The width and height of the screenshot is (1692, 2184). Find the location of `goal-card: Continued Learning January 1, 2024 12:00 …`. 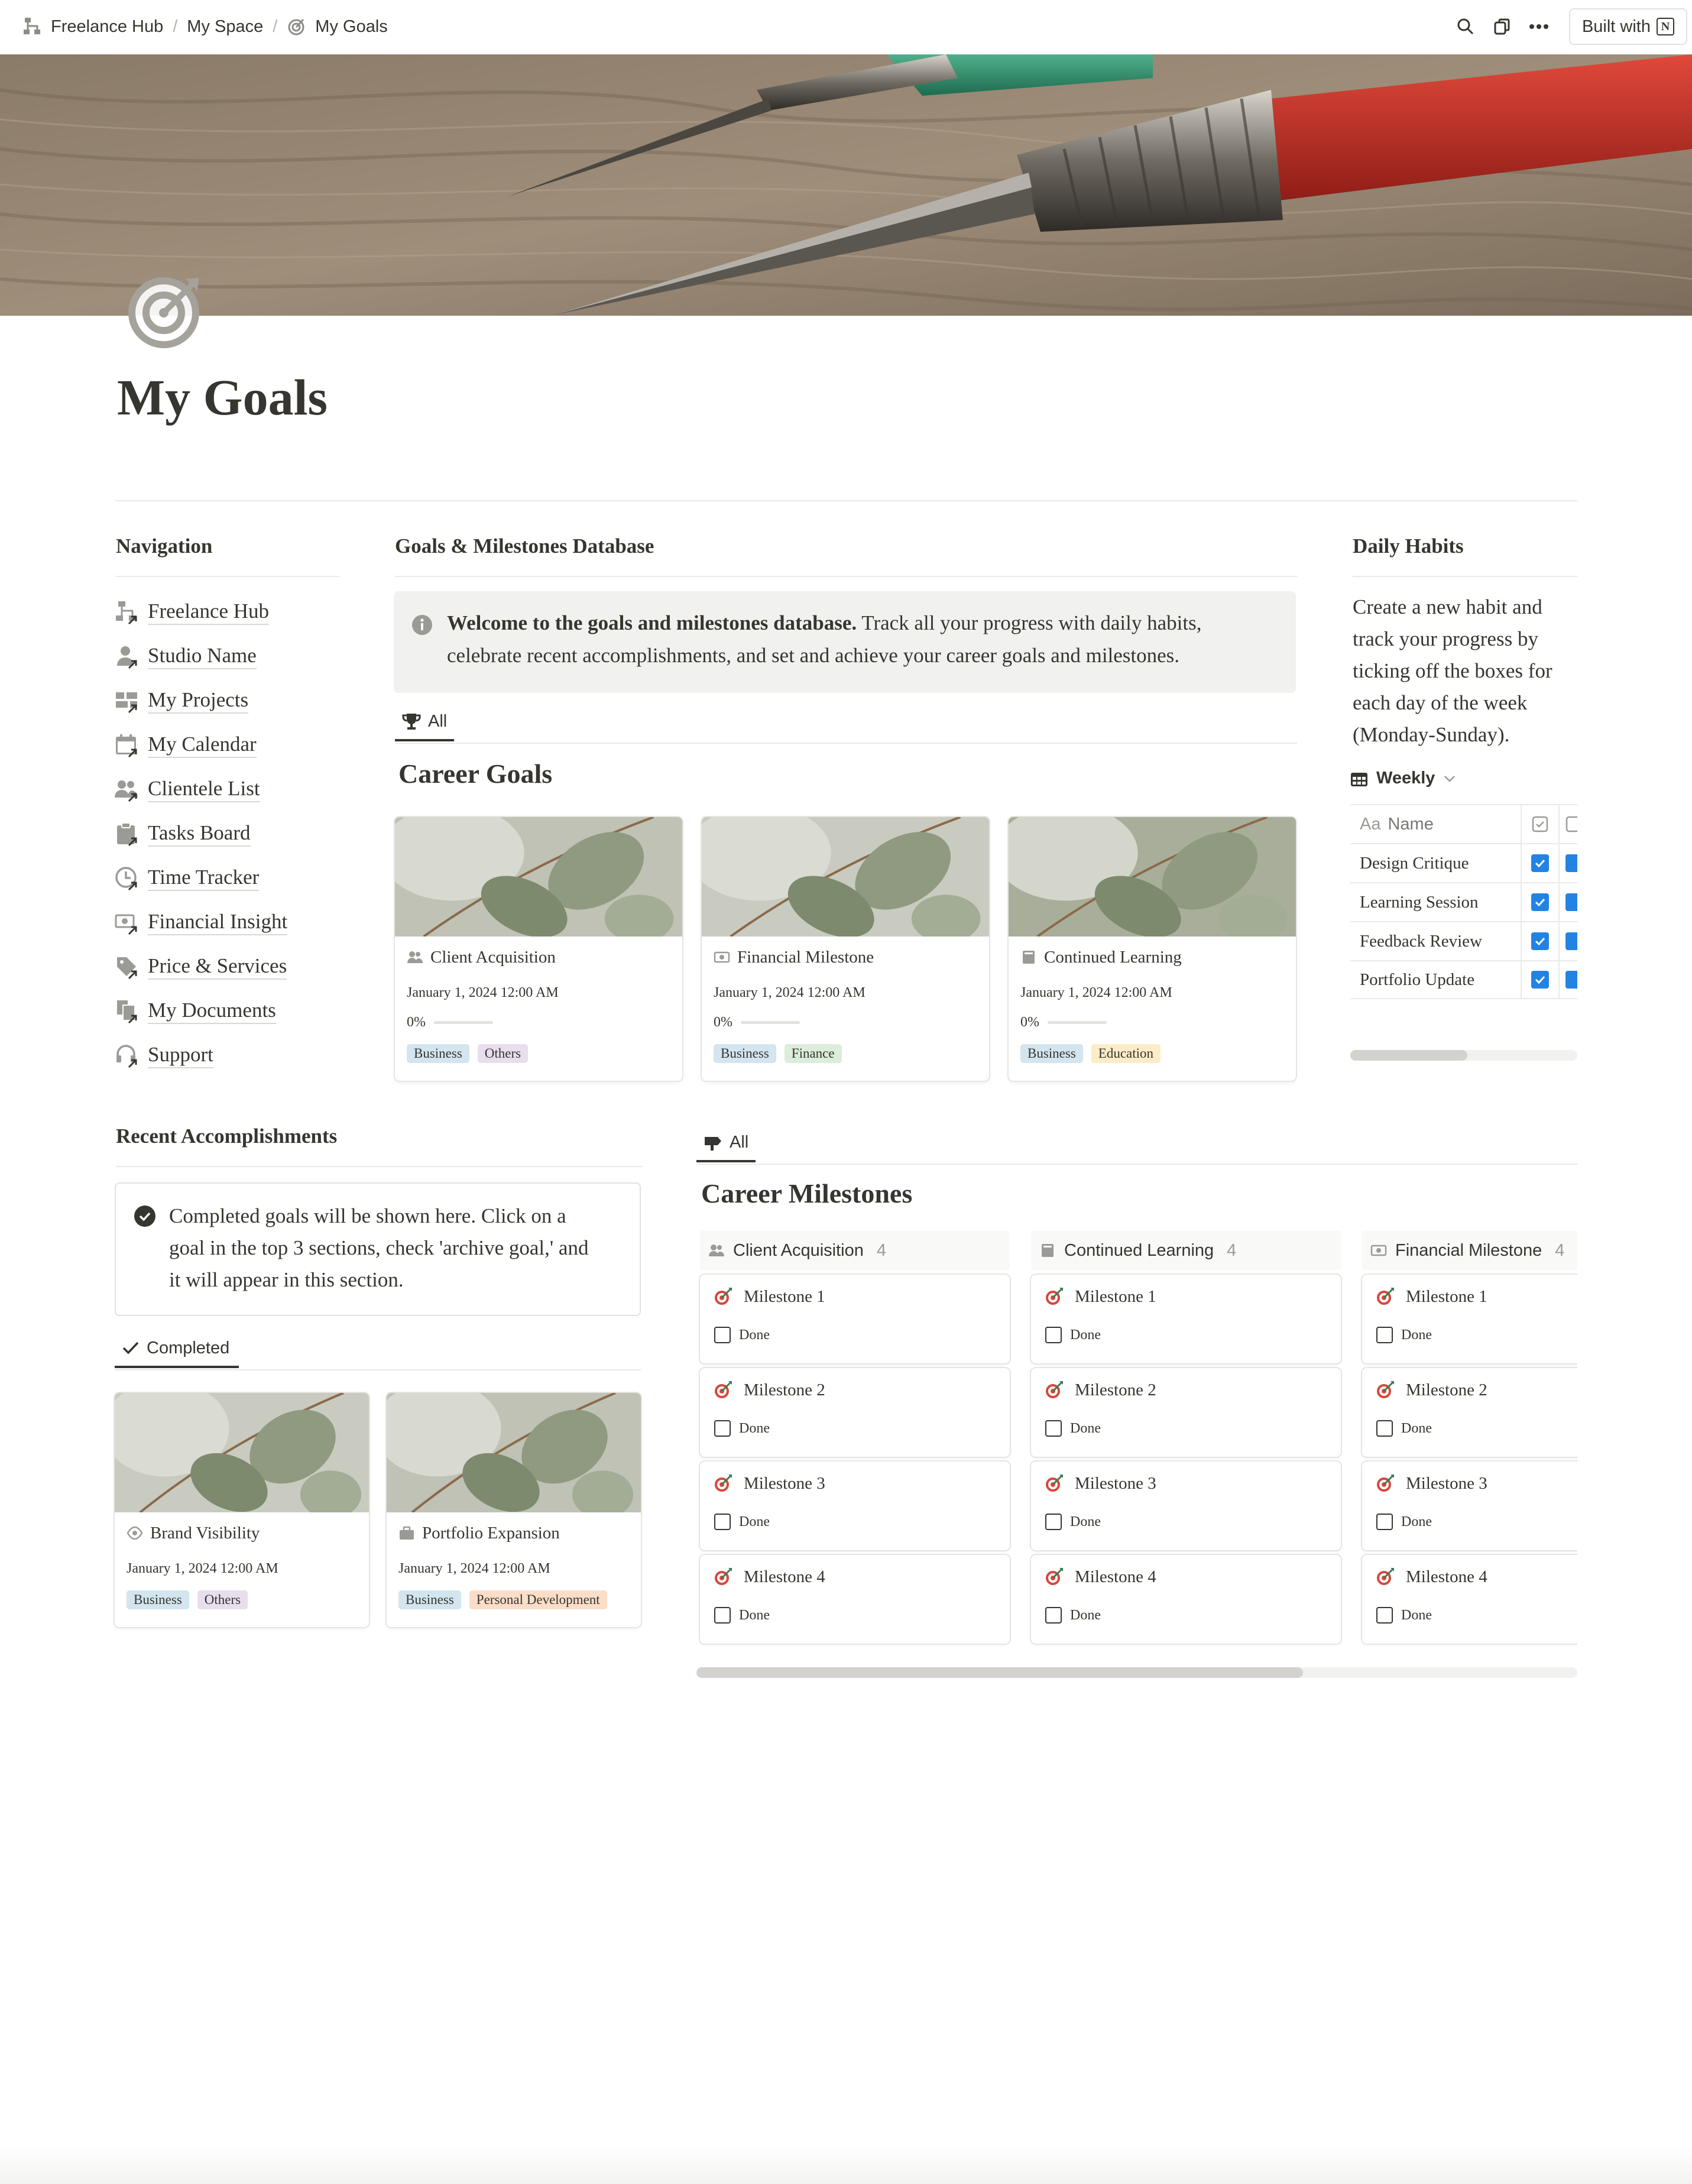

goal-card: Continued Learning January 1, 2024 12:00 … is located at coordinates (1152, 949).